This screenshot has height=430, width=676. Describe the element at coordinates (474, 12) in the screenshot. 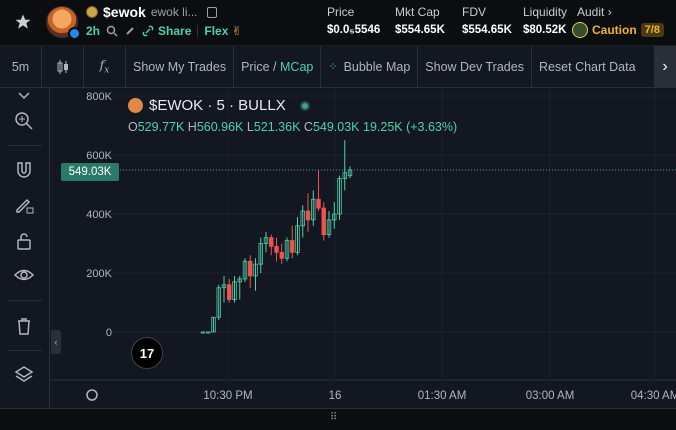

I see `stat-label: FDV` at that location.